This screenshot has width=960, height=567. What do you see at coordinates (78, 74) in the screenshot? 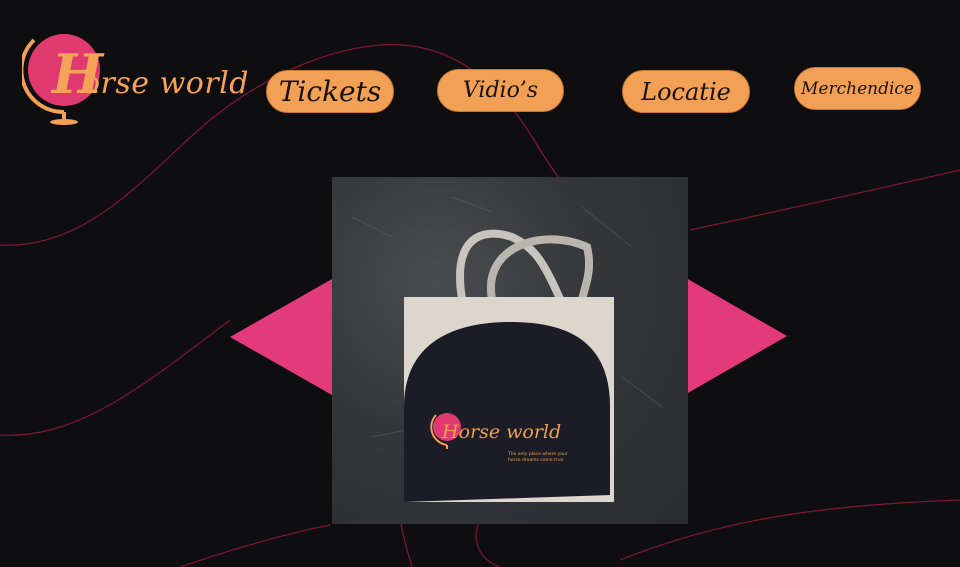
I see `logo-initial: H` at bounding box center [78, 74].